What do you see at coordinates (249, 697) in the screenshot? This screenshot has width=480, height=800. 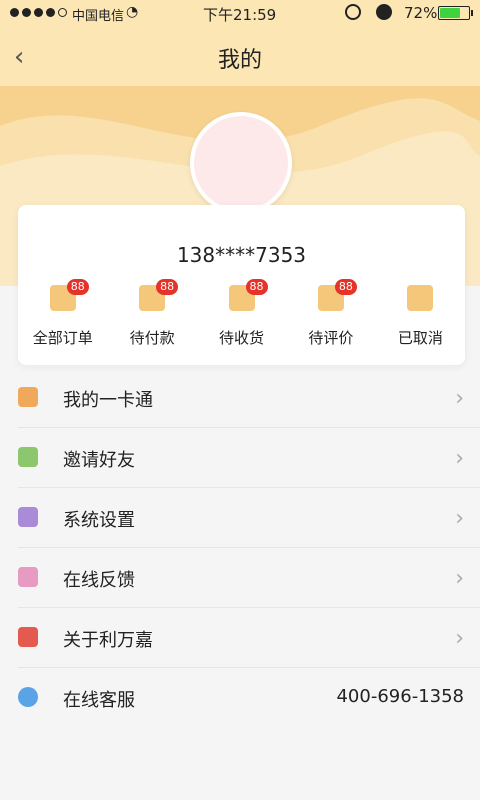 I see `menu-item-service: 在线客服 400-696-1358` at bounding box center [249, 697].